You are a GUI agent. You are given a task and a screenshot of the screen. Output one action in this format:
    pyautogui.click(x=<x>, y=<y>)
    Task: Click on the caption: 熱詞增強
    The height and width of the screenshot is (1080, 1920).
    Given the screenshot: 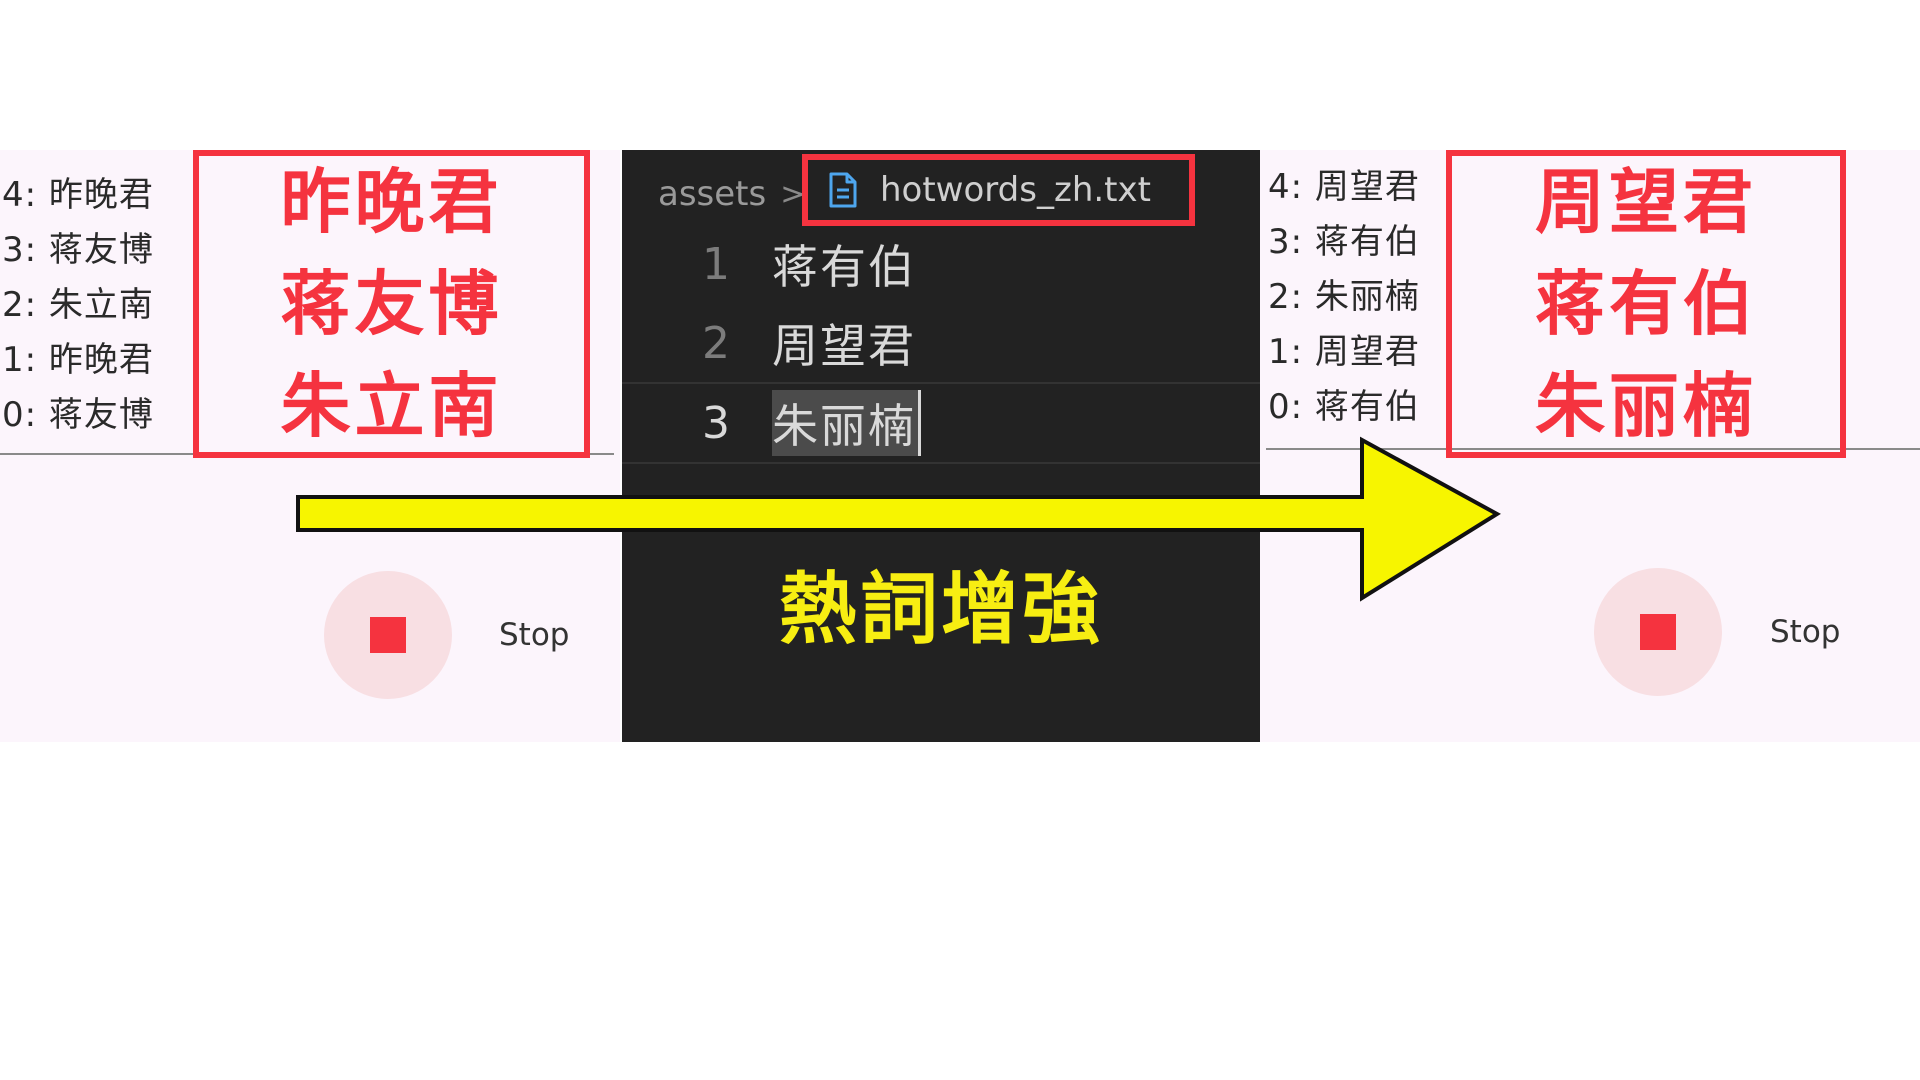 What is the action you would take?
    pyautogui.click(x=940, y=610)
    